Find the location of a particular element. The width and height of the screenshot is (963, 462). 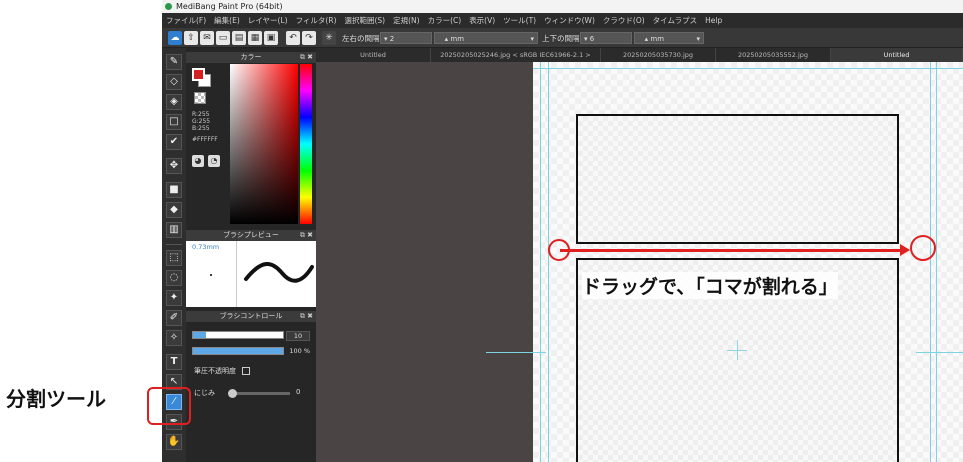

brush-preview-header: ブラシプレビュー ⧉ ✖ is located at coordinates (251, 235).